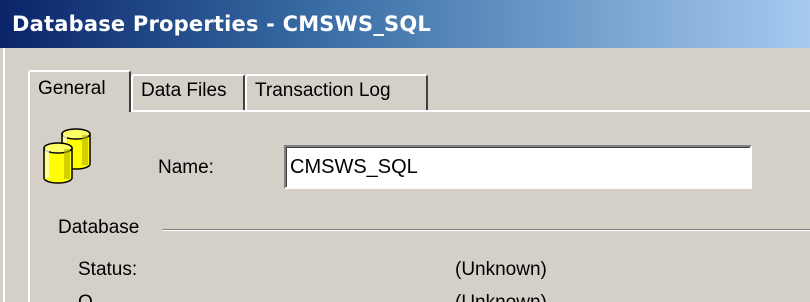 This screenshot has width=810, height=302. I want to click on name-field, so click(518, 167).